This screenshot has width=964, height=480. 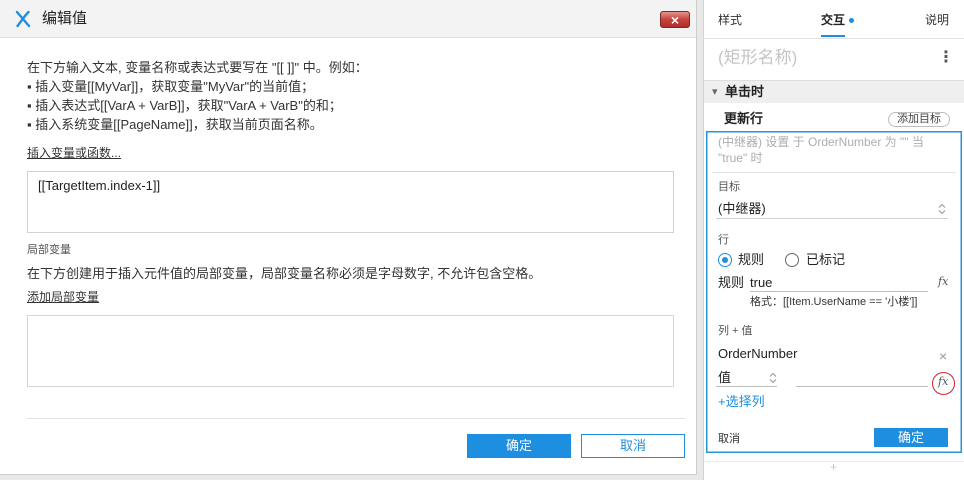 What do you see at coordinates (852, 20) in the screenshot?
I see `interactions-indicator-dot` at bounding box center [852, 20].